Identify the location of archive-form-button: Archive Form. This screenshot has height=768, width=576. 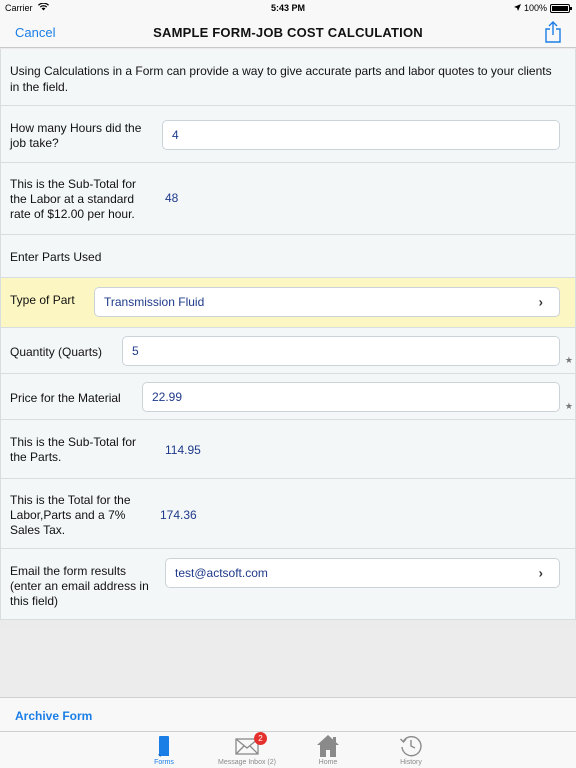
(53, 716).